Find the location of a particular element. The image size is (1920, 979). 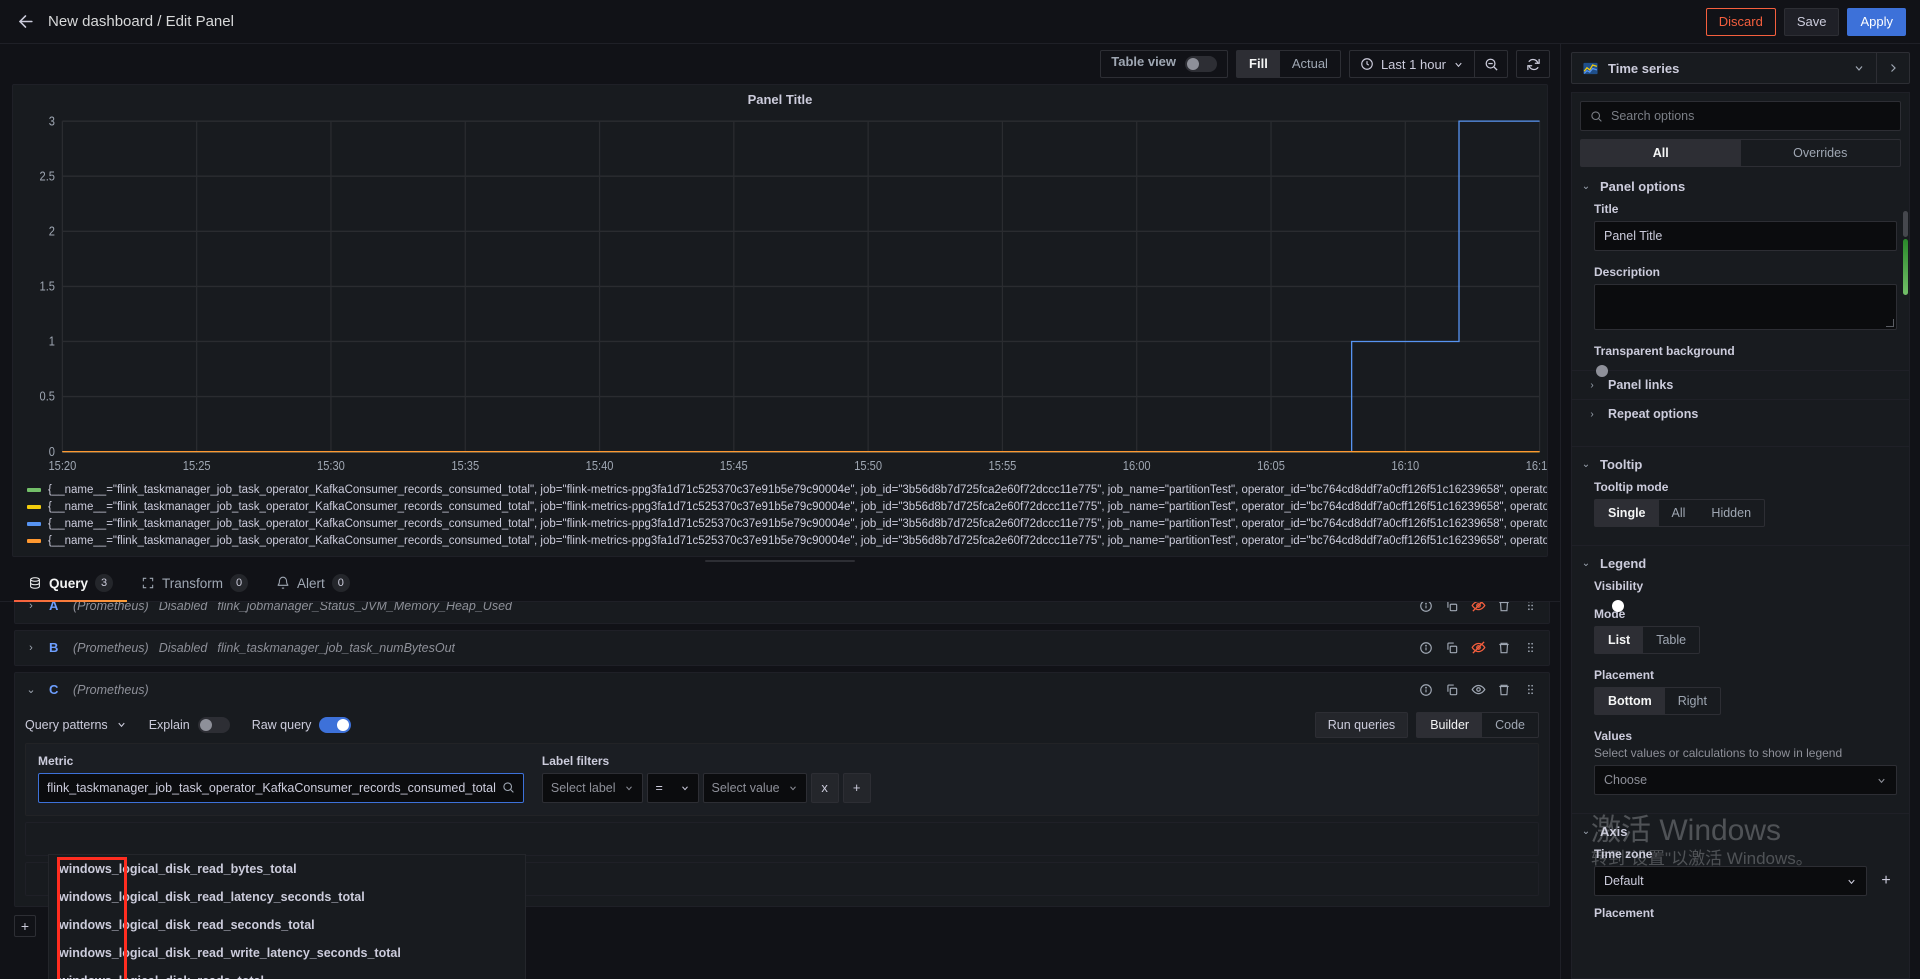

eye-icon is located at coordinates (1478, 689).